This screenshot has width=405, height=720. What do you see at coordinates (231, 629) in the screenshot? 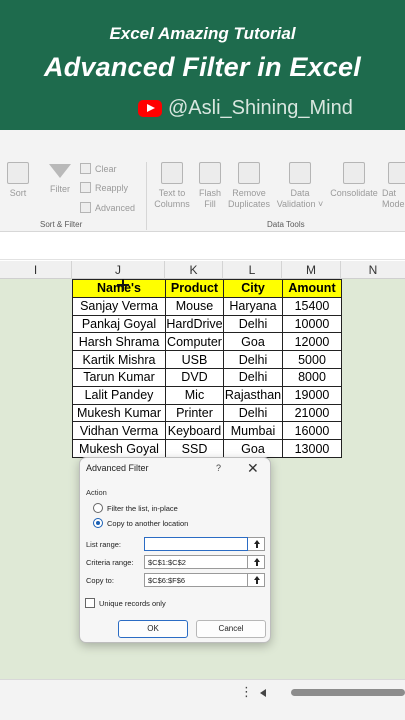
I see `cancel-button: Cancel` at bounding box center [231, 629].